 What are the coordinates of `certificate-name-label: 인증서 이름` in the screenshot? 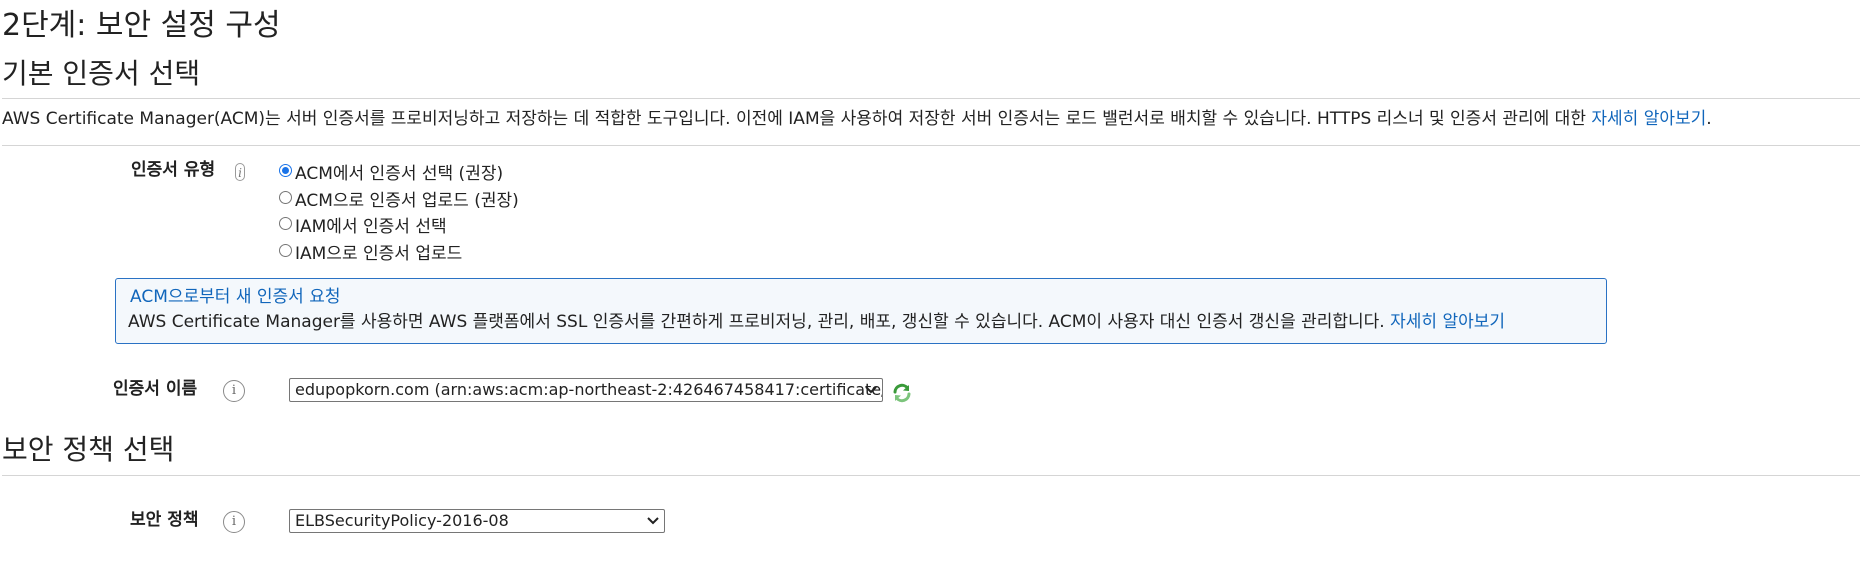 It's located at (155, 389).